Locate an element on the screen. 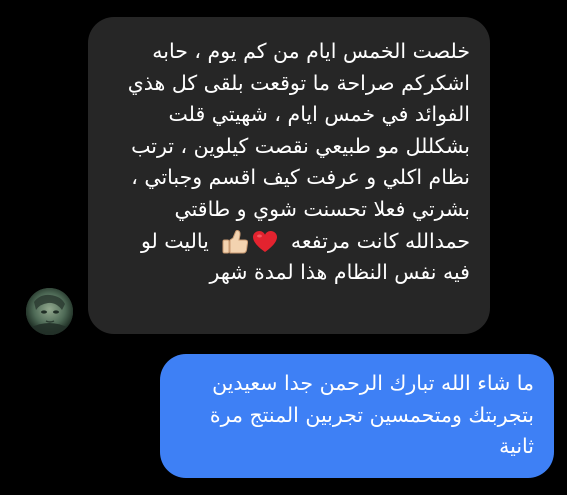 The height and width of the screenshot is (495, 567). message-line-with-emoji: حمدالله كانت مرتفعه ياليت لو is located at coordinates (286, 242).